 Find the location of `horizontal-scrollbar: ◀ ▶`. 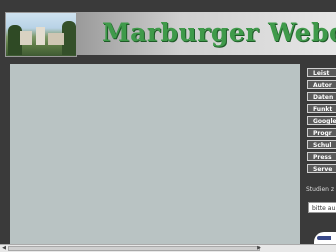

horizontal-scrollbar: ◀ ▶ is located at coordinates (168, 248).